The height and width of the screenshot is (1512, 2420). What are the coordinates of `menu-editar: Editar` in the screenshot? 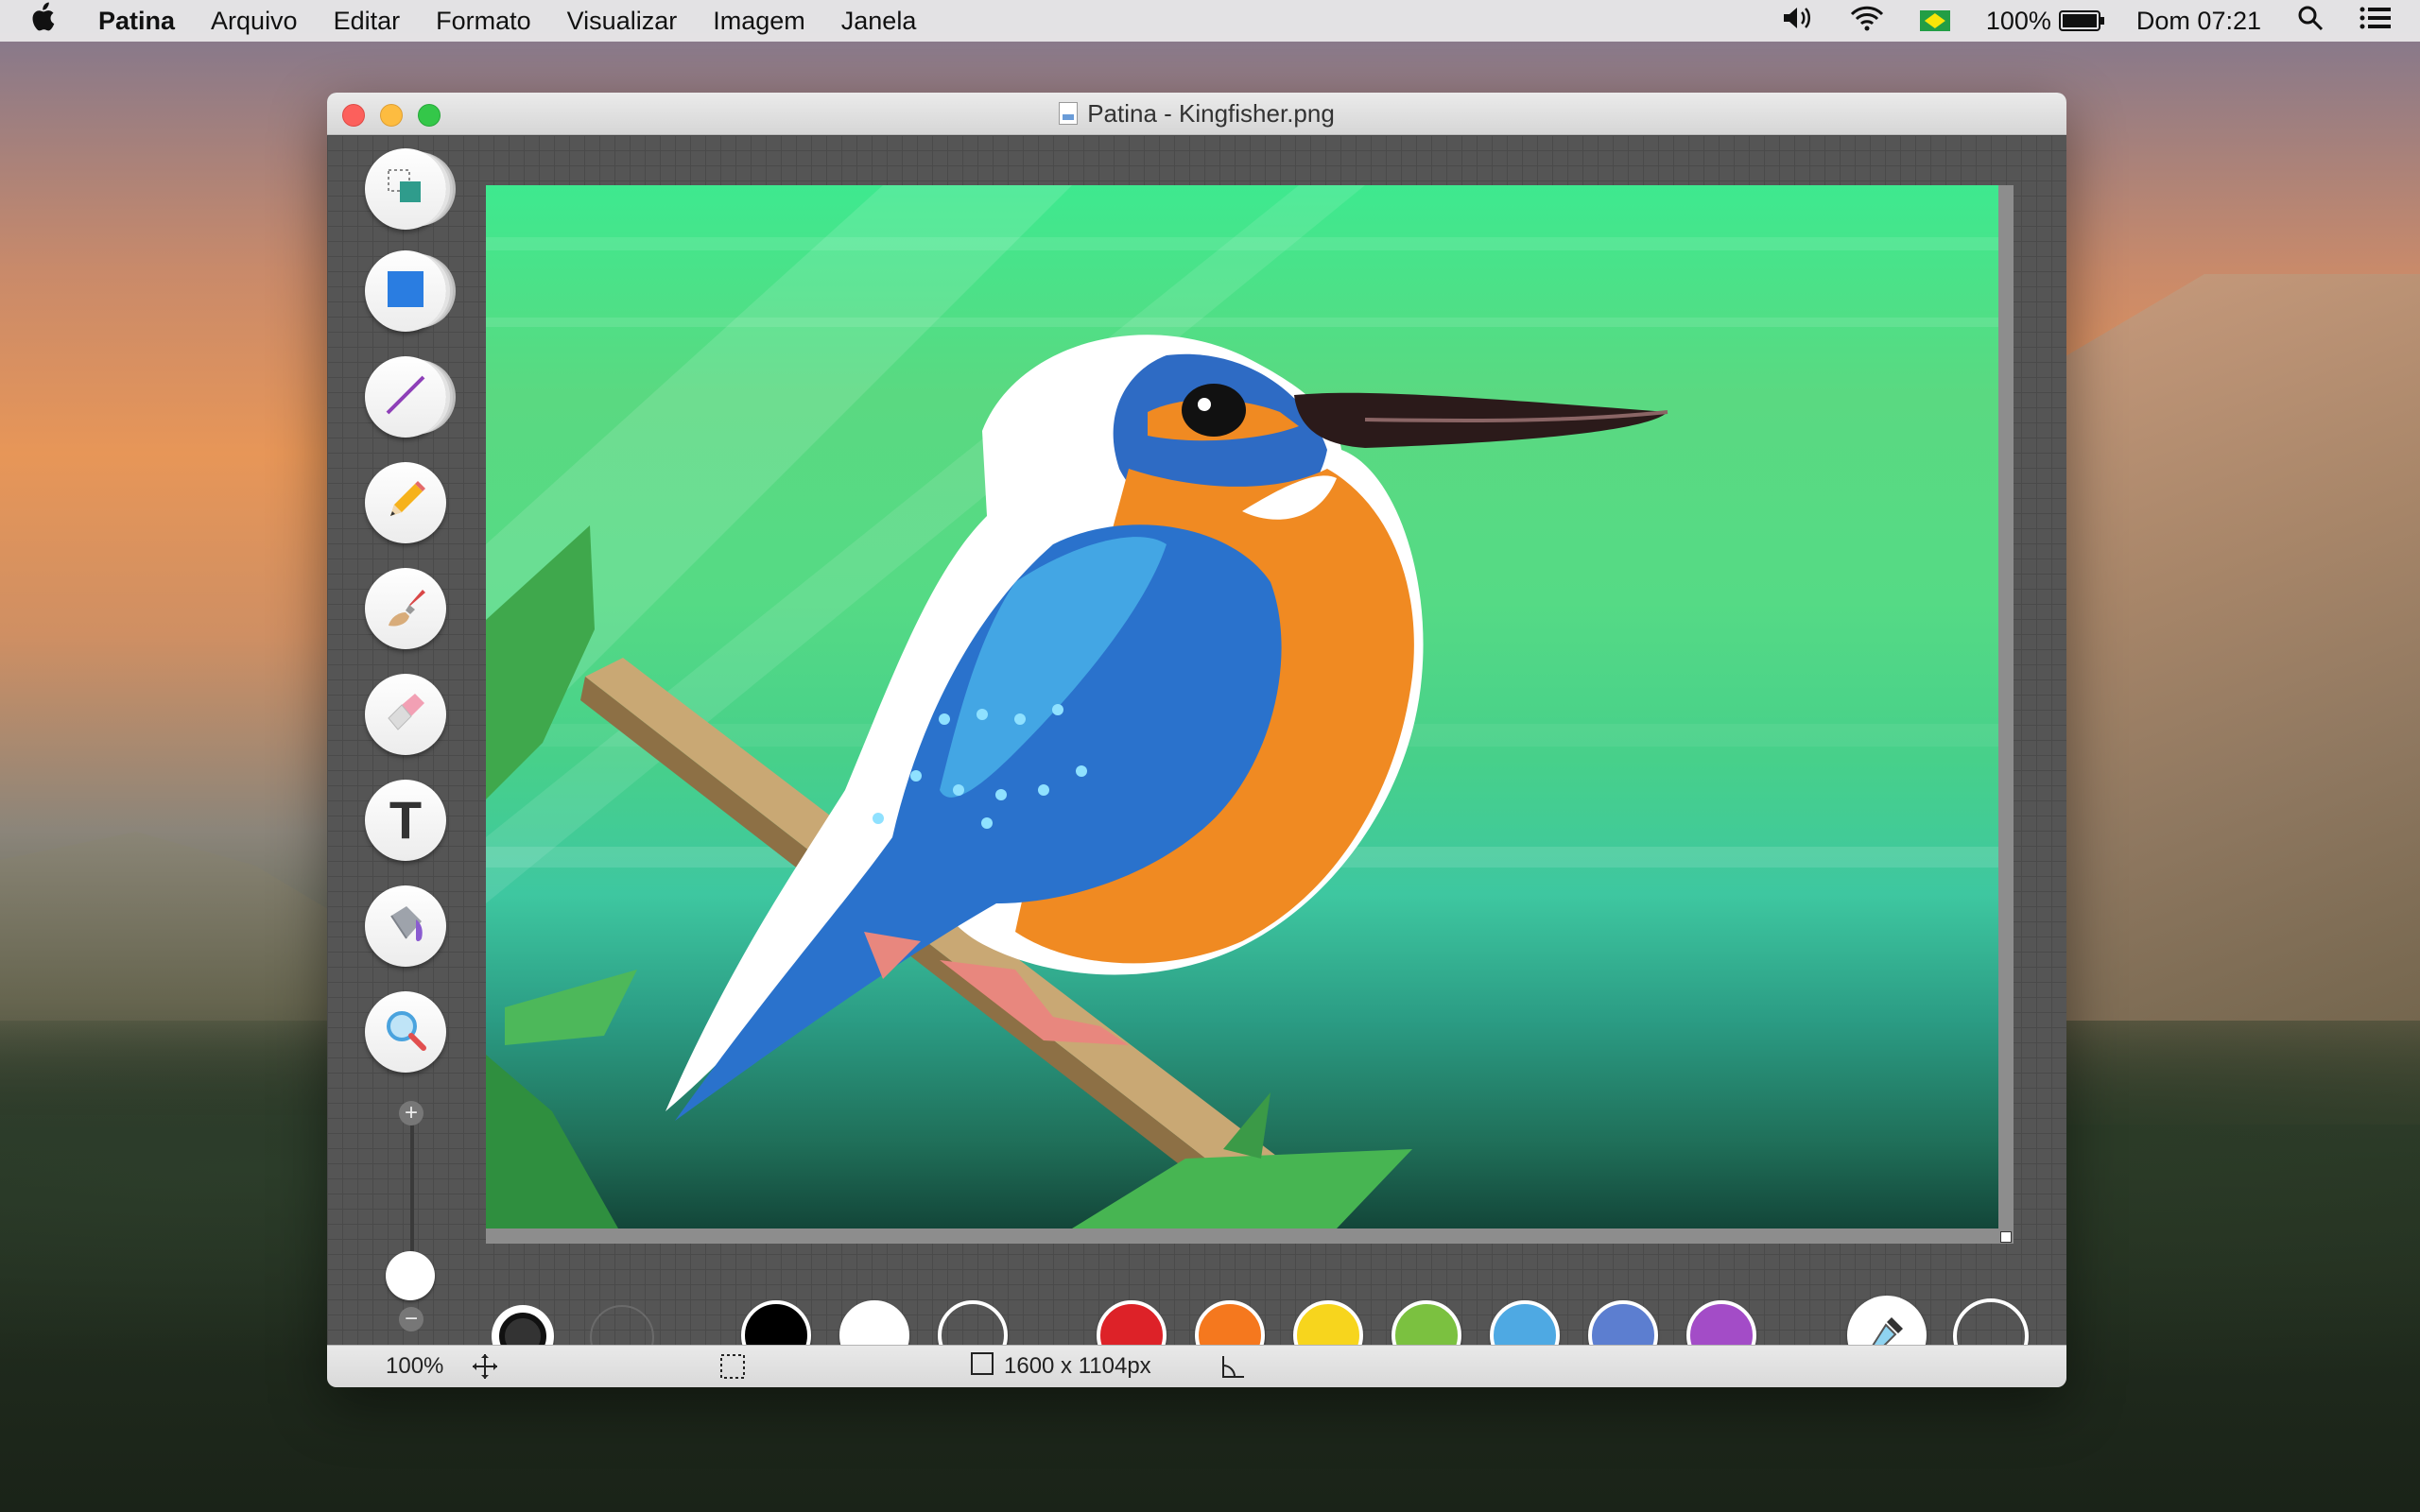 It's located at (367, 21).